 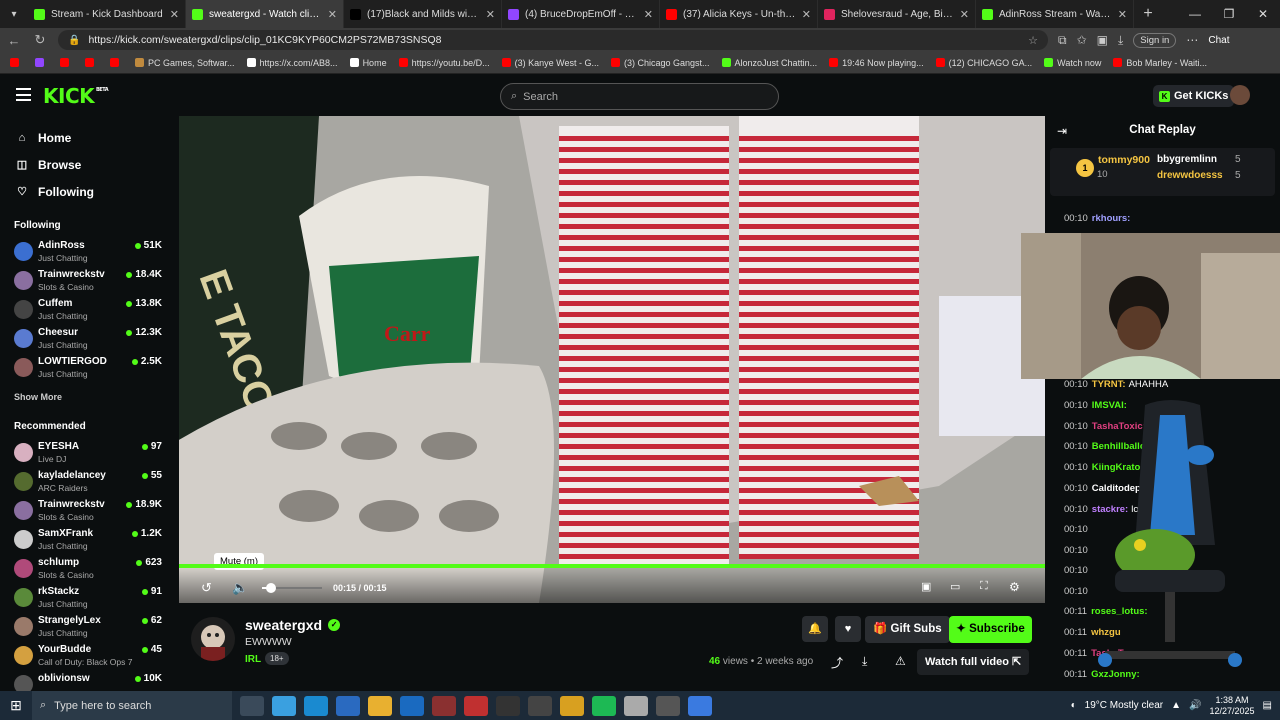 What do you see at coordinates (1111, 218) in the screenshot?
I see `chat-username: rkhours:` at bounding box center [1111, 218].